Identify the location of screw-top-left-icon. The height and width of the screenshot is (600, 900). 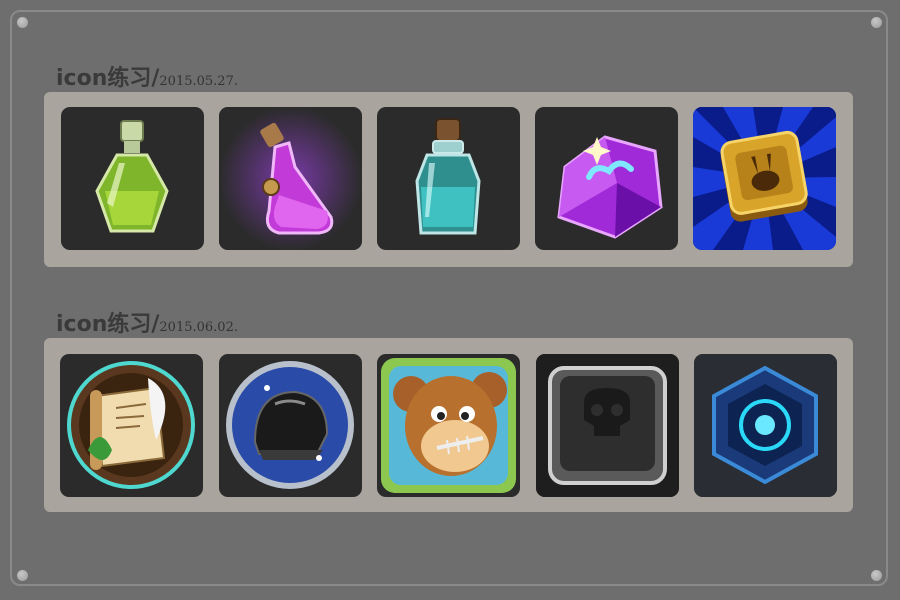
(22, 22).